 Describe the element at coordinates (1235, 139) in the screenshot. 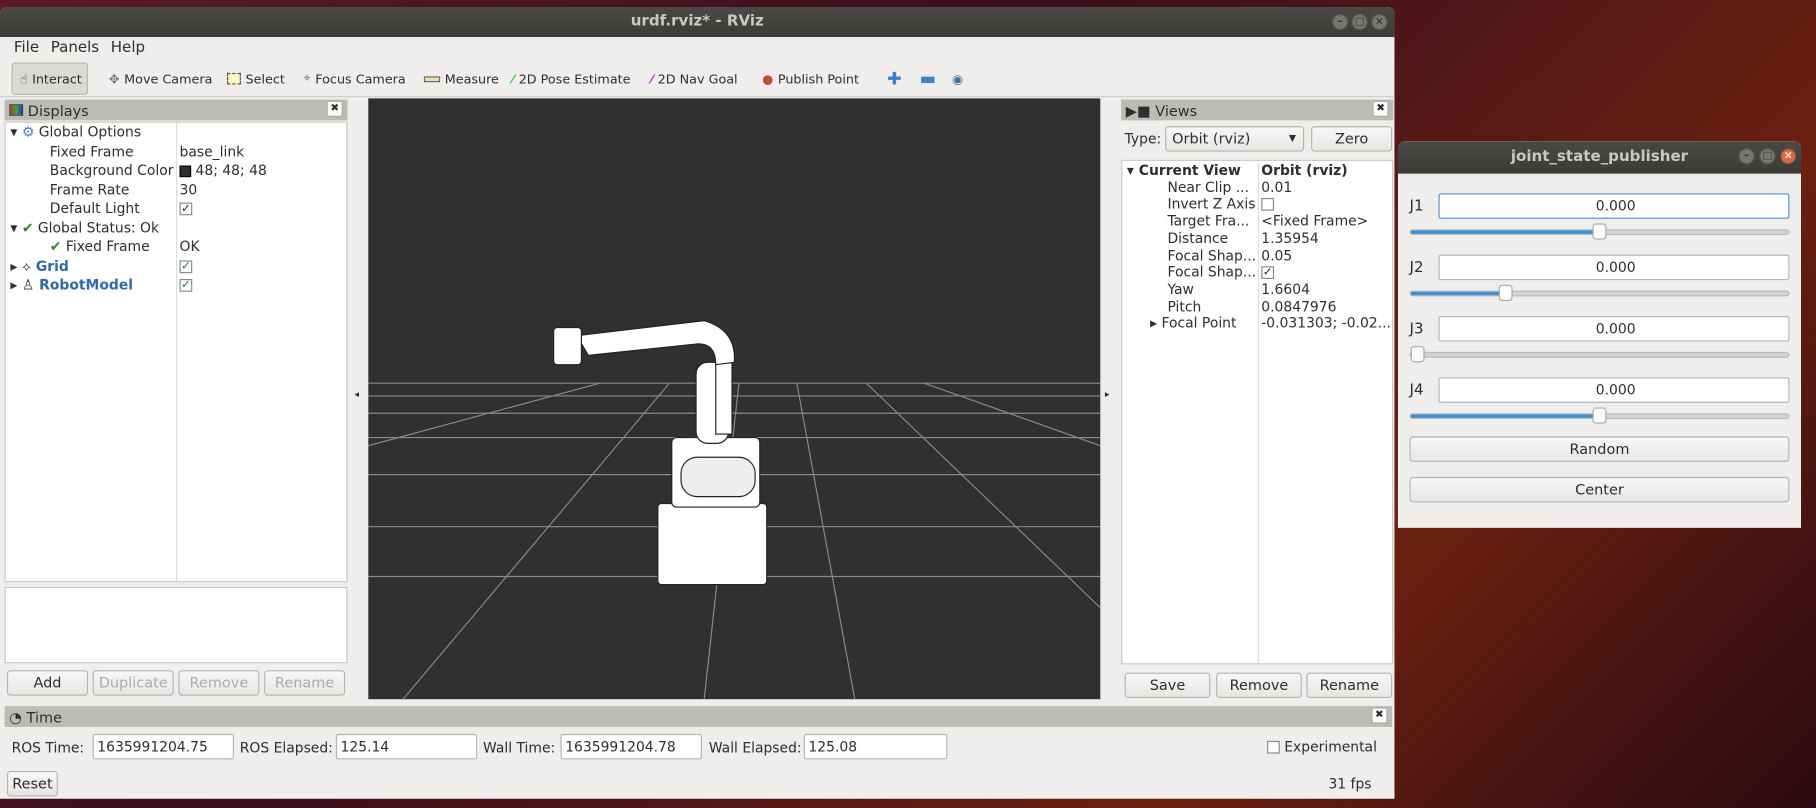

I see `view-type-dropdown: Orbit (rviz) ▼` at that location.